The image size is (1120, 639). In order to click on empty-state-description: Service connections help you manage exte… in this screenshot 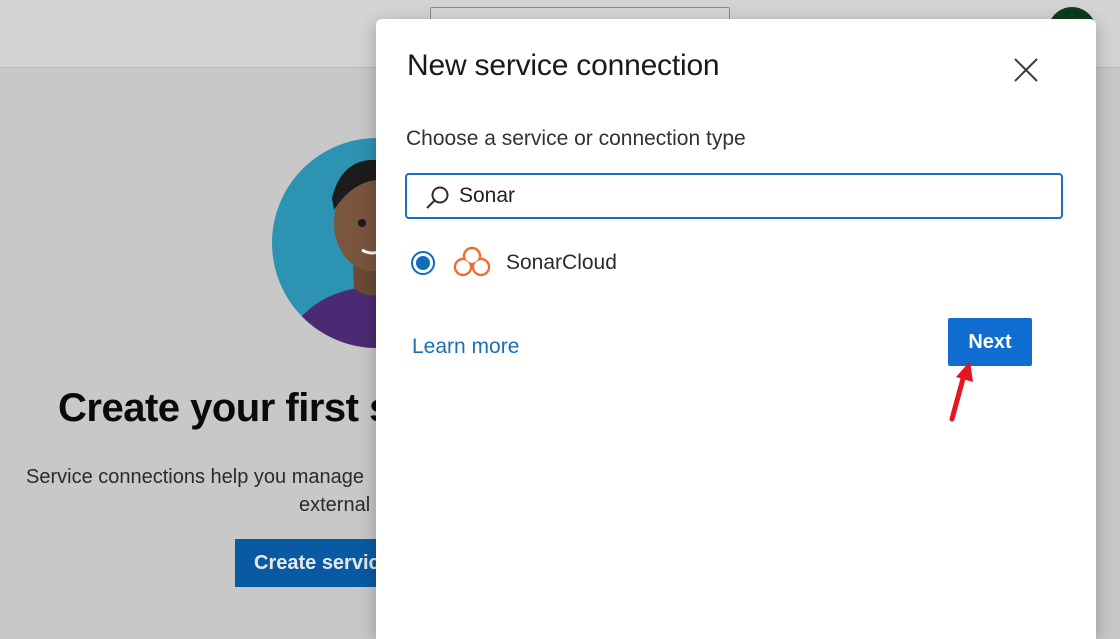, I will do `click(206, 491)`.